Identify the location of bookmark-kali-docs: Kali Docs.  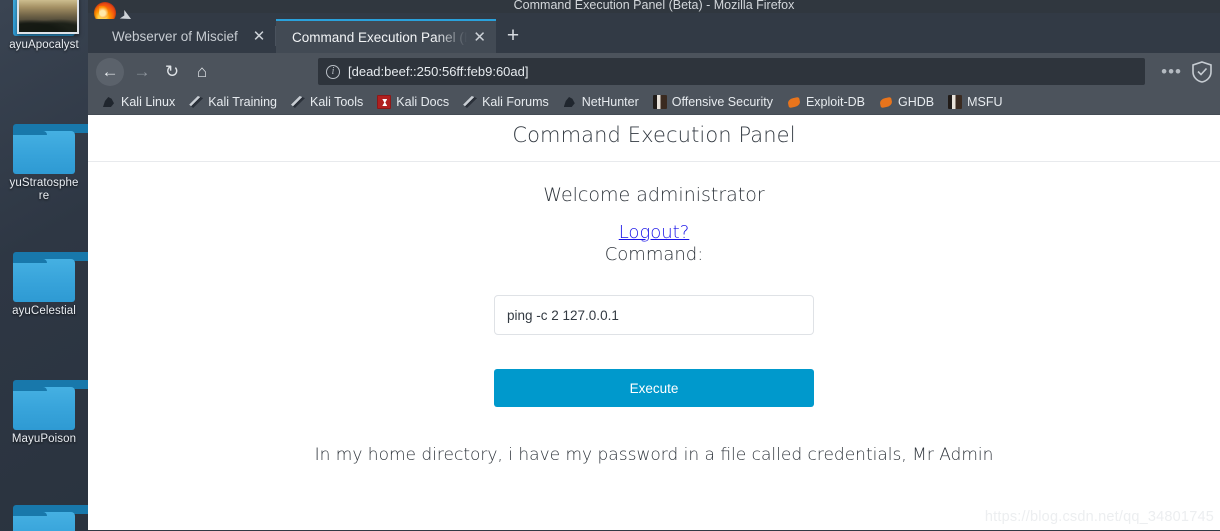
(413, 102).